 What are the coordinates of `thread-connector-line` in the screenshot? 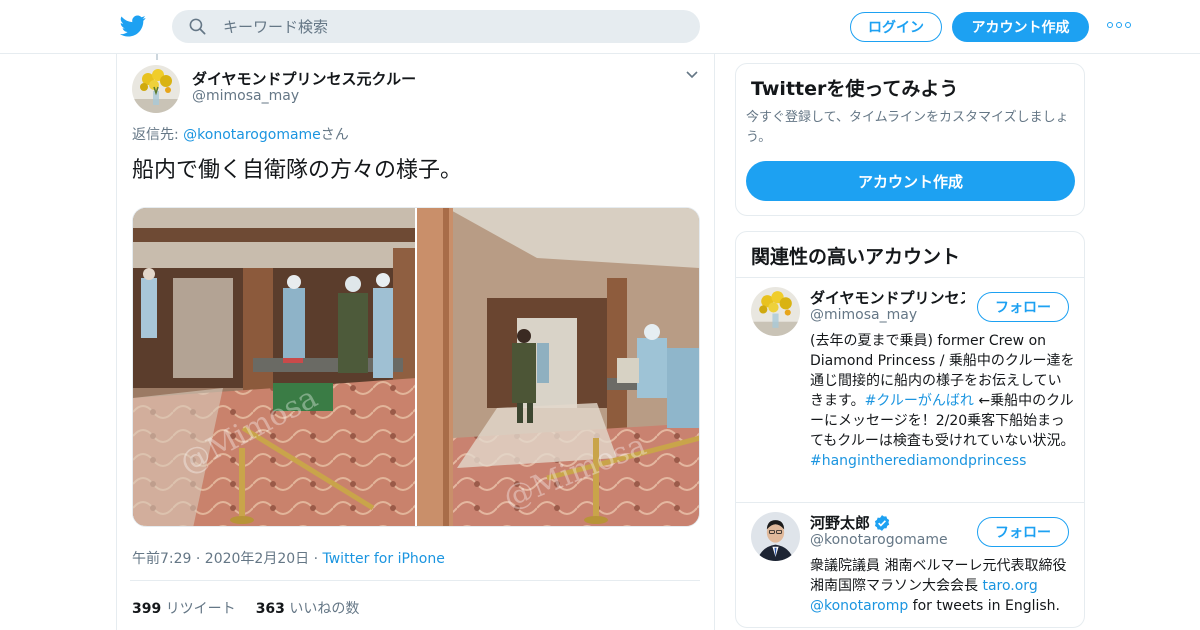 It's located at (157, 57).